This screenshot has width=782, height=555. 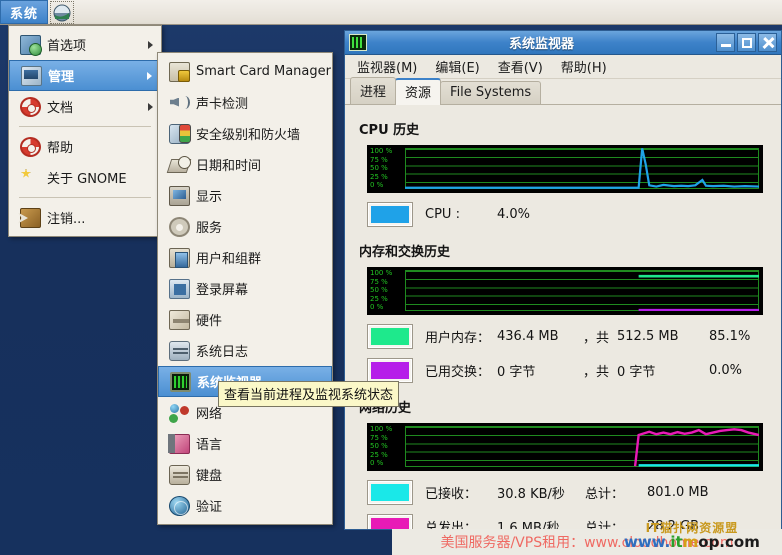 I want to click on received-rate: 30.8 KB/秒, so click(x=531, y=494).